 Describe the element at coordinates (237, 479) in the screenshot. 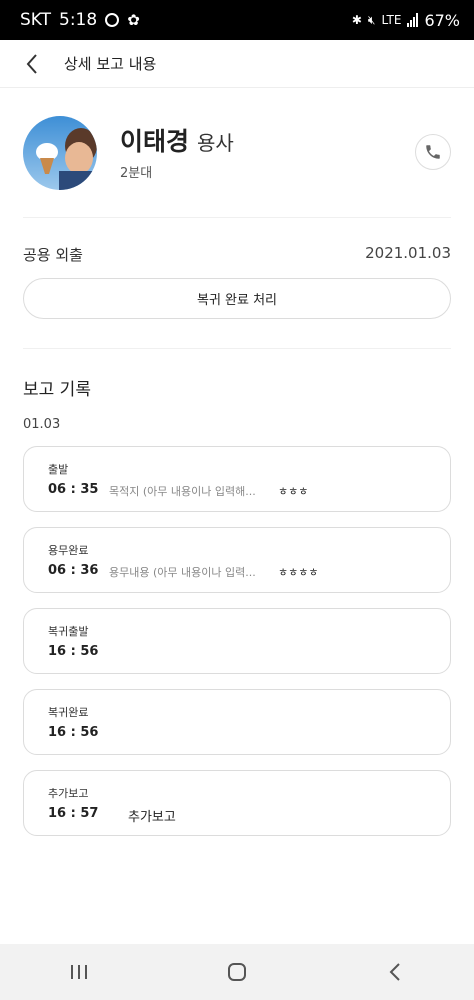

I see `report-item: 출발 06 : 35 목적지 (아무 내용이나 입력해... ㅎㅎㅎ` at that location.